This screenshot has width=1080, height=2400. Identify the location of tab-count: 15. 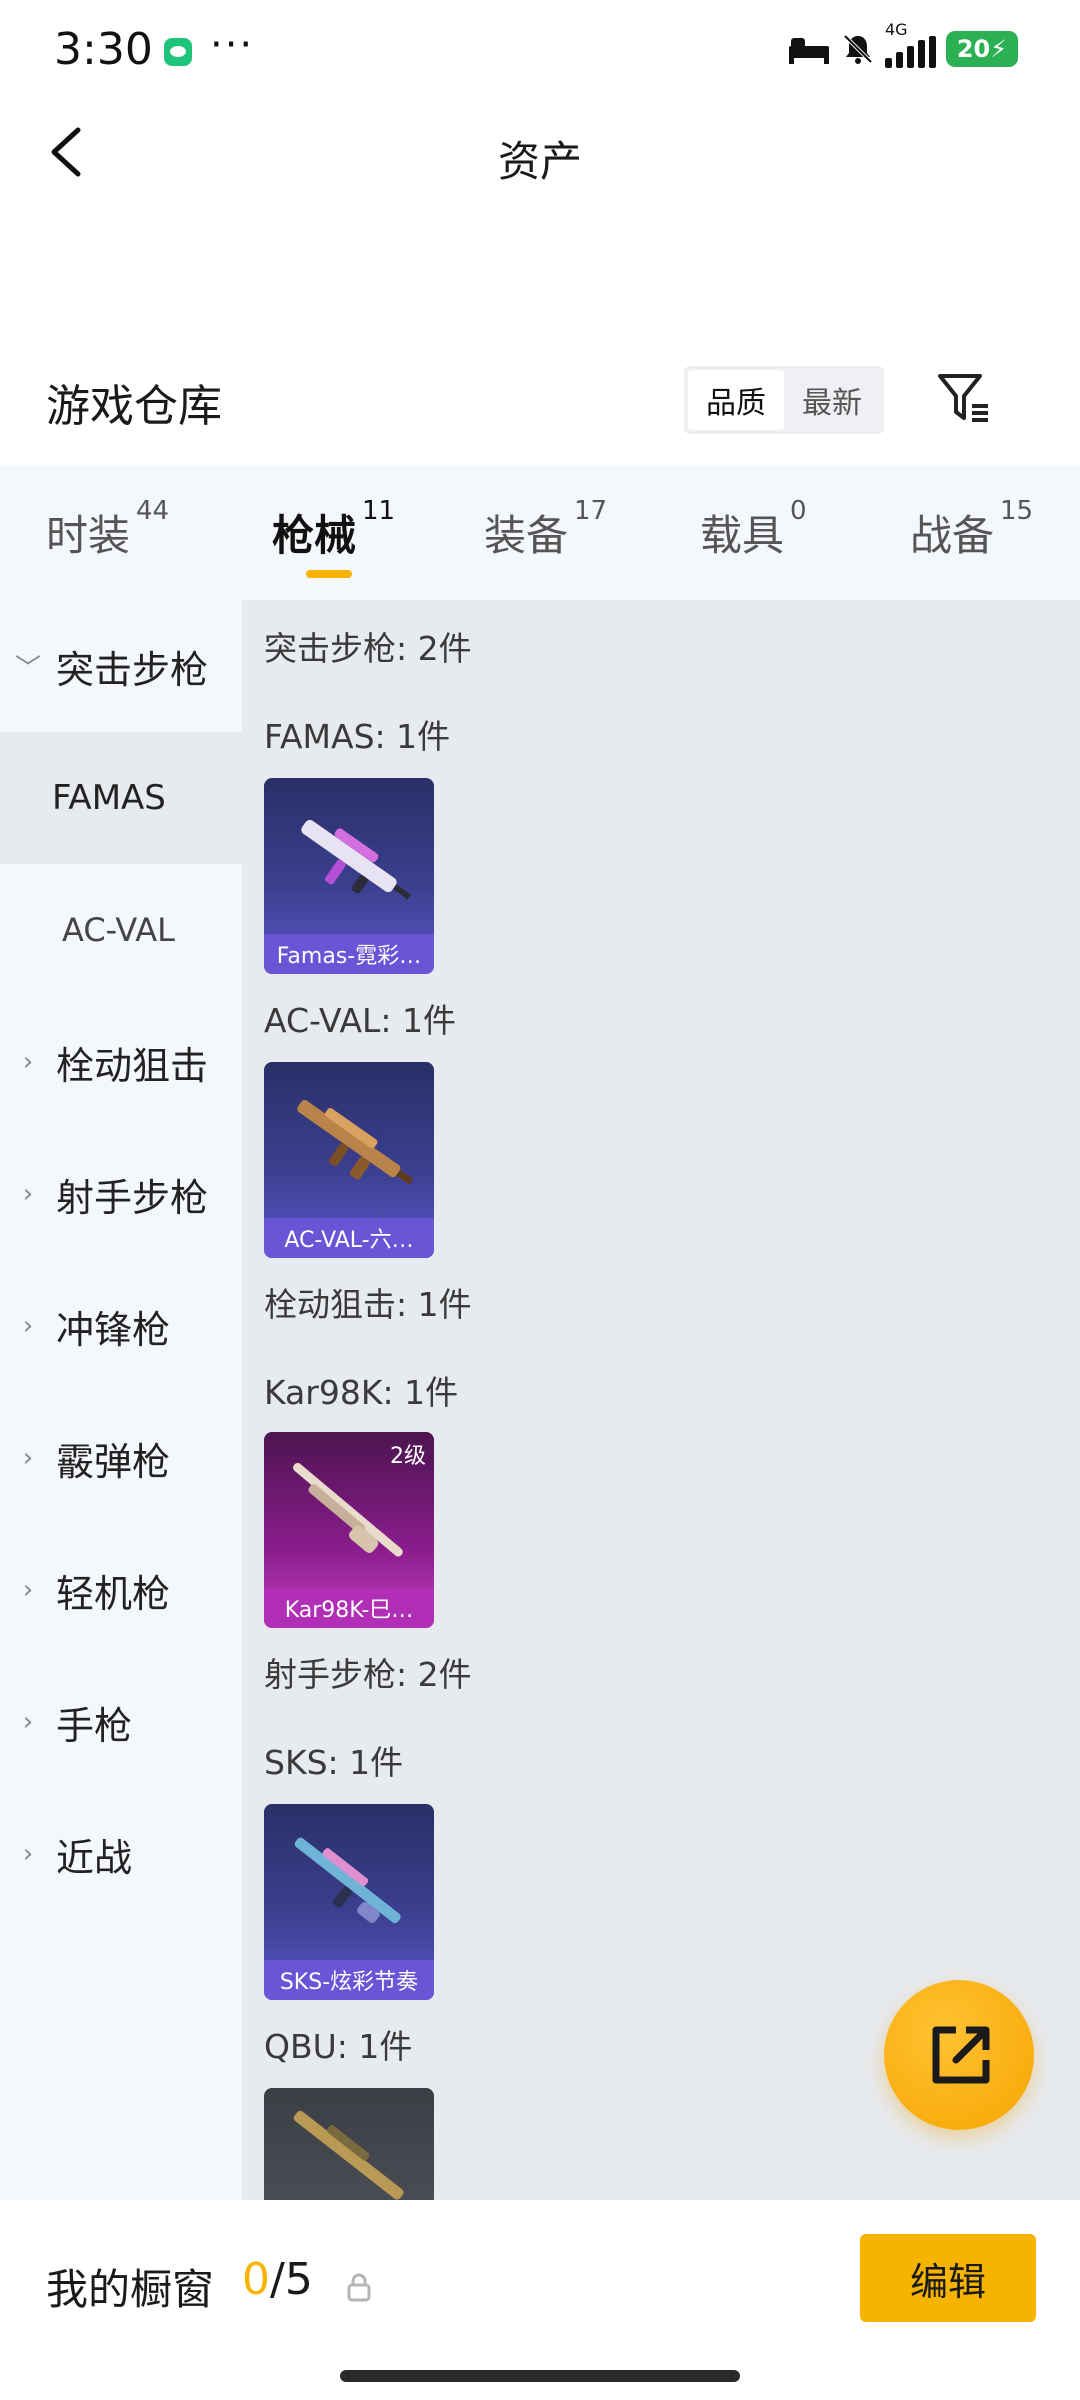
(1017, 511).